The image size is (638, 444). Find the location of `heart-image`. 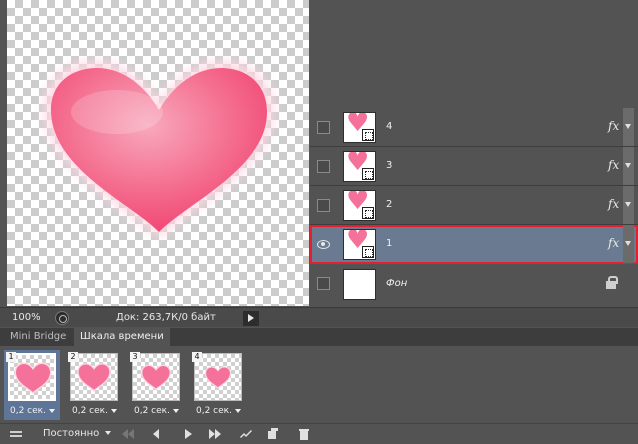

heart-image is located at coordinates (159, 150).